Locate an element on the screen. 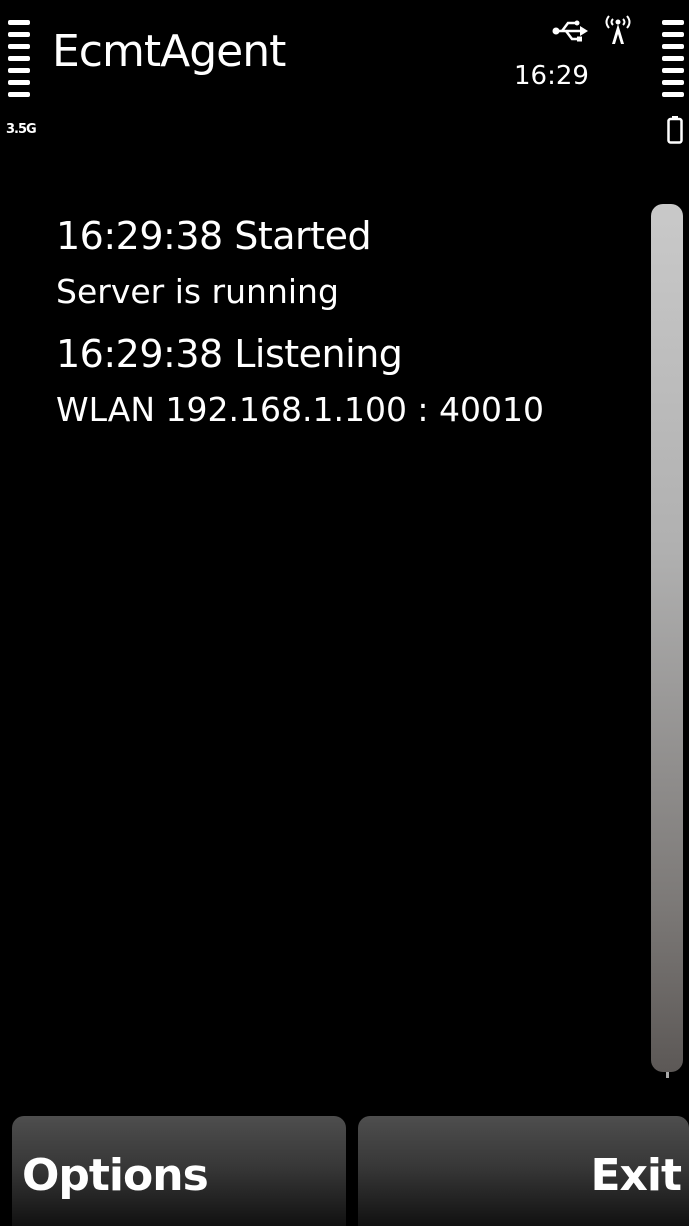 This screenshot has height=1226, width=689. softkey-bar: Options Exit is located at coordinates (344, 1170).